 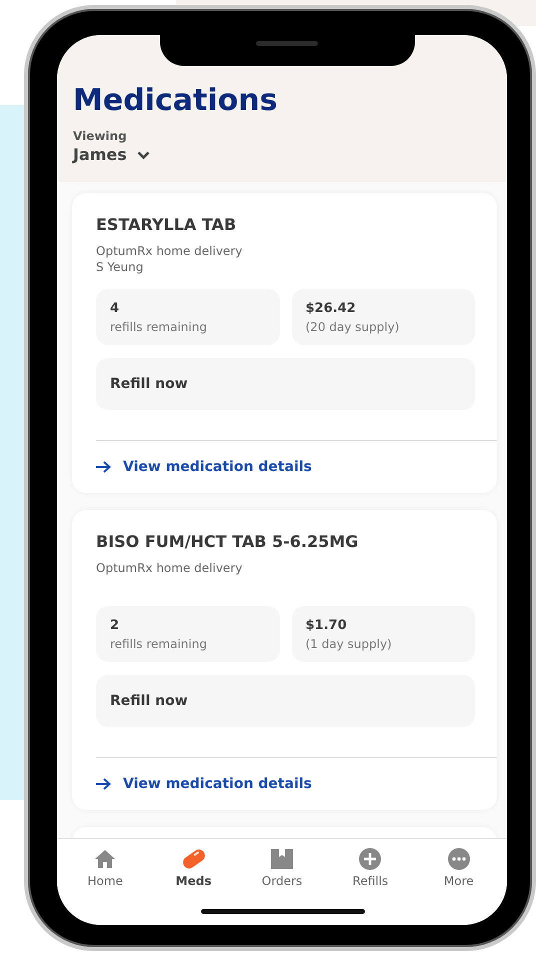 What do you see at coordinates (167, 225) in the screenshot?
I see `medication-name: ESTARYLLA TAB` at bounding box center [167, 225].